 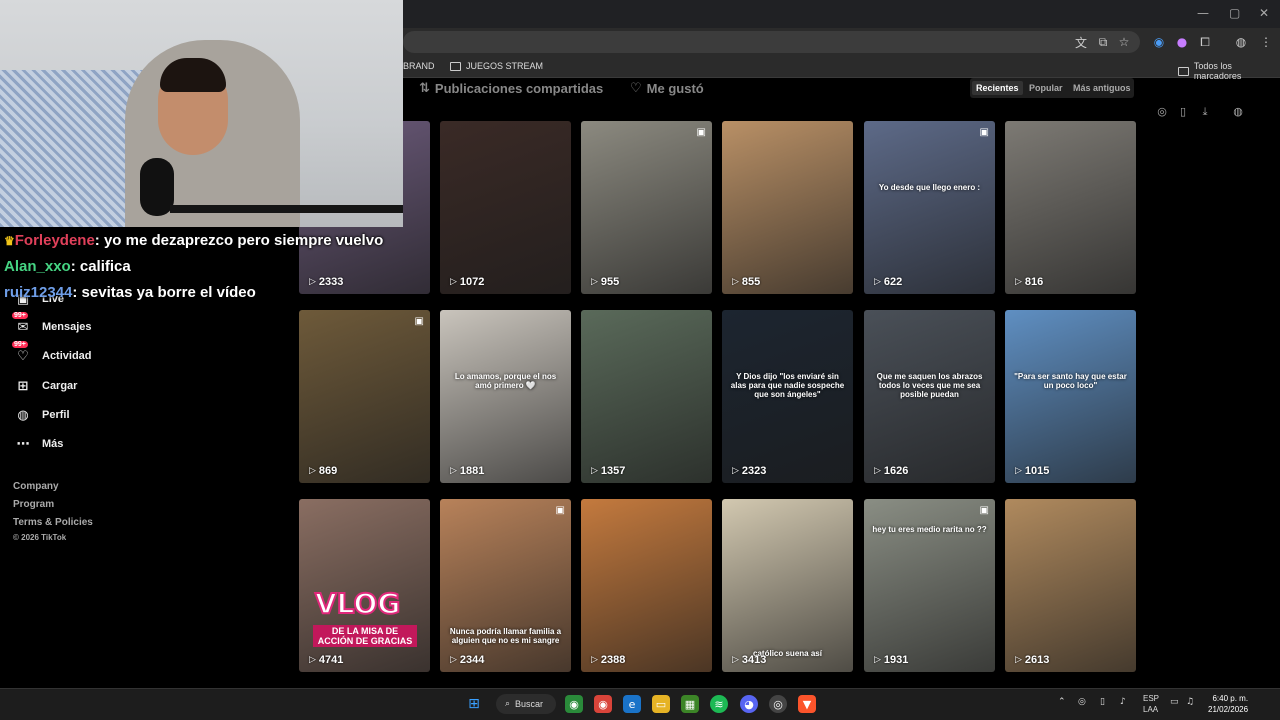 What do you see at coordinates (52, 324) in the screenshot?
I see `sidebar-item-mensajes: ✉ 99+ Mensajes` at bounding box center [52, 324].